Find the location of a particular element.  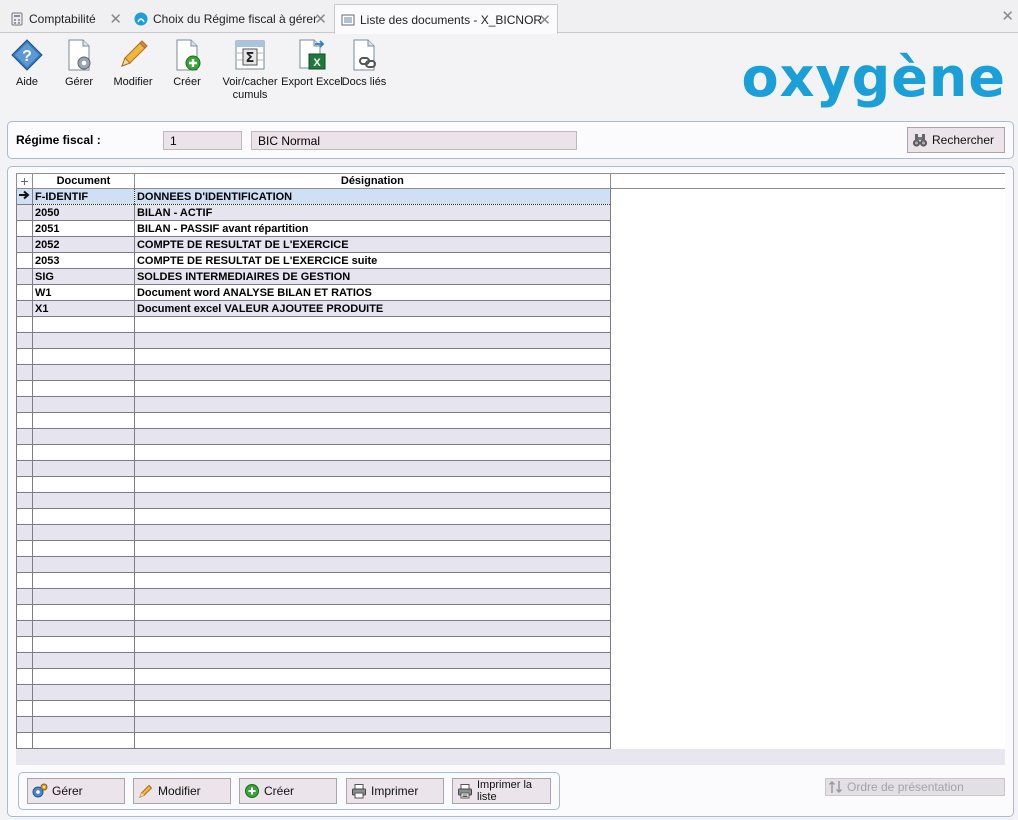

table-row: X1 Document excel VALEUR AJOUTEE PRODUITE is located at coordinates (511, 308).